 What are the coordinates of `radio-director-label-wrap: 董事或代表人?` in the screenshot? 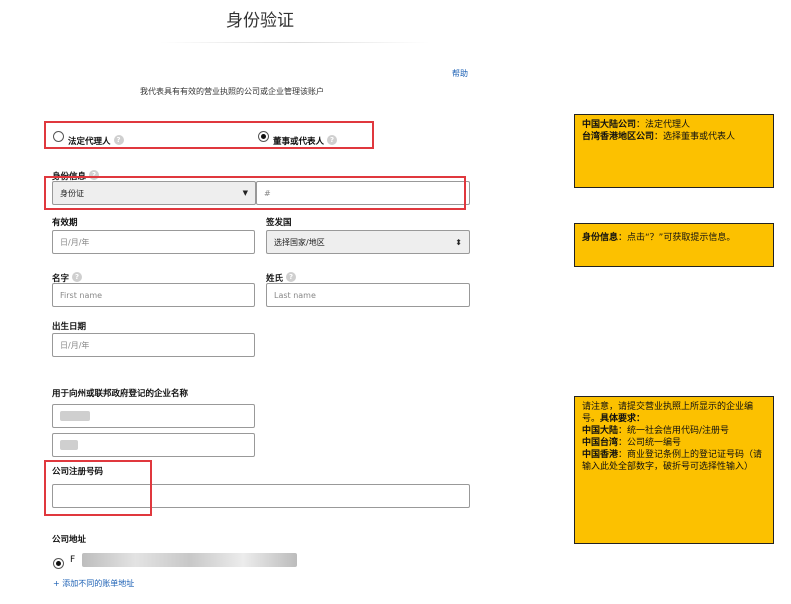 It's located at (305, 138).